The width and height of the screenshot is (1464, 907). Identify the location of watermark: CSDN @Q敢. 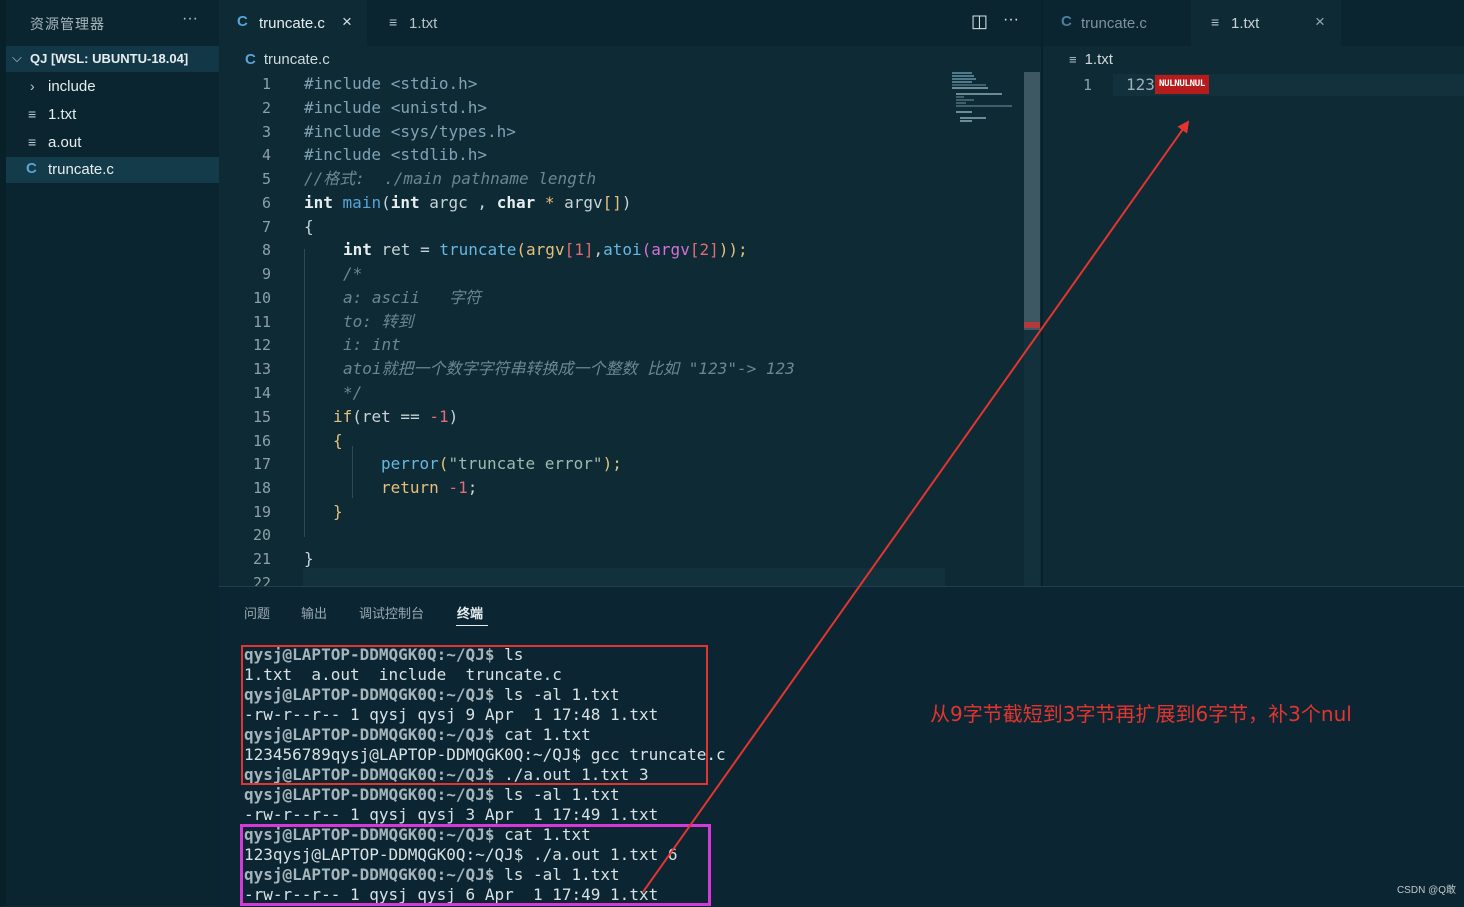
(1426, 890).